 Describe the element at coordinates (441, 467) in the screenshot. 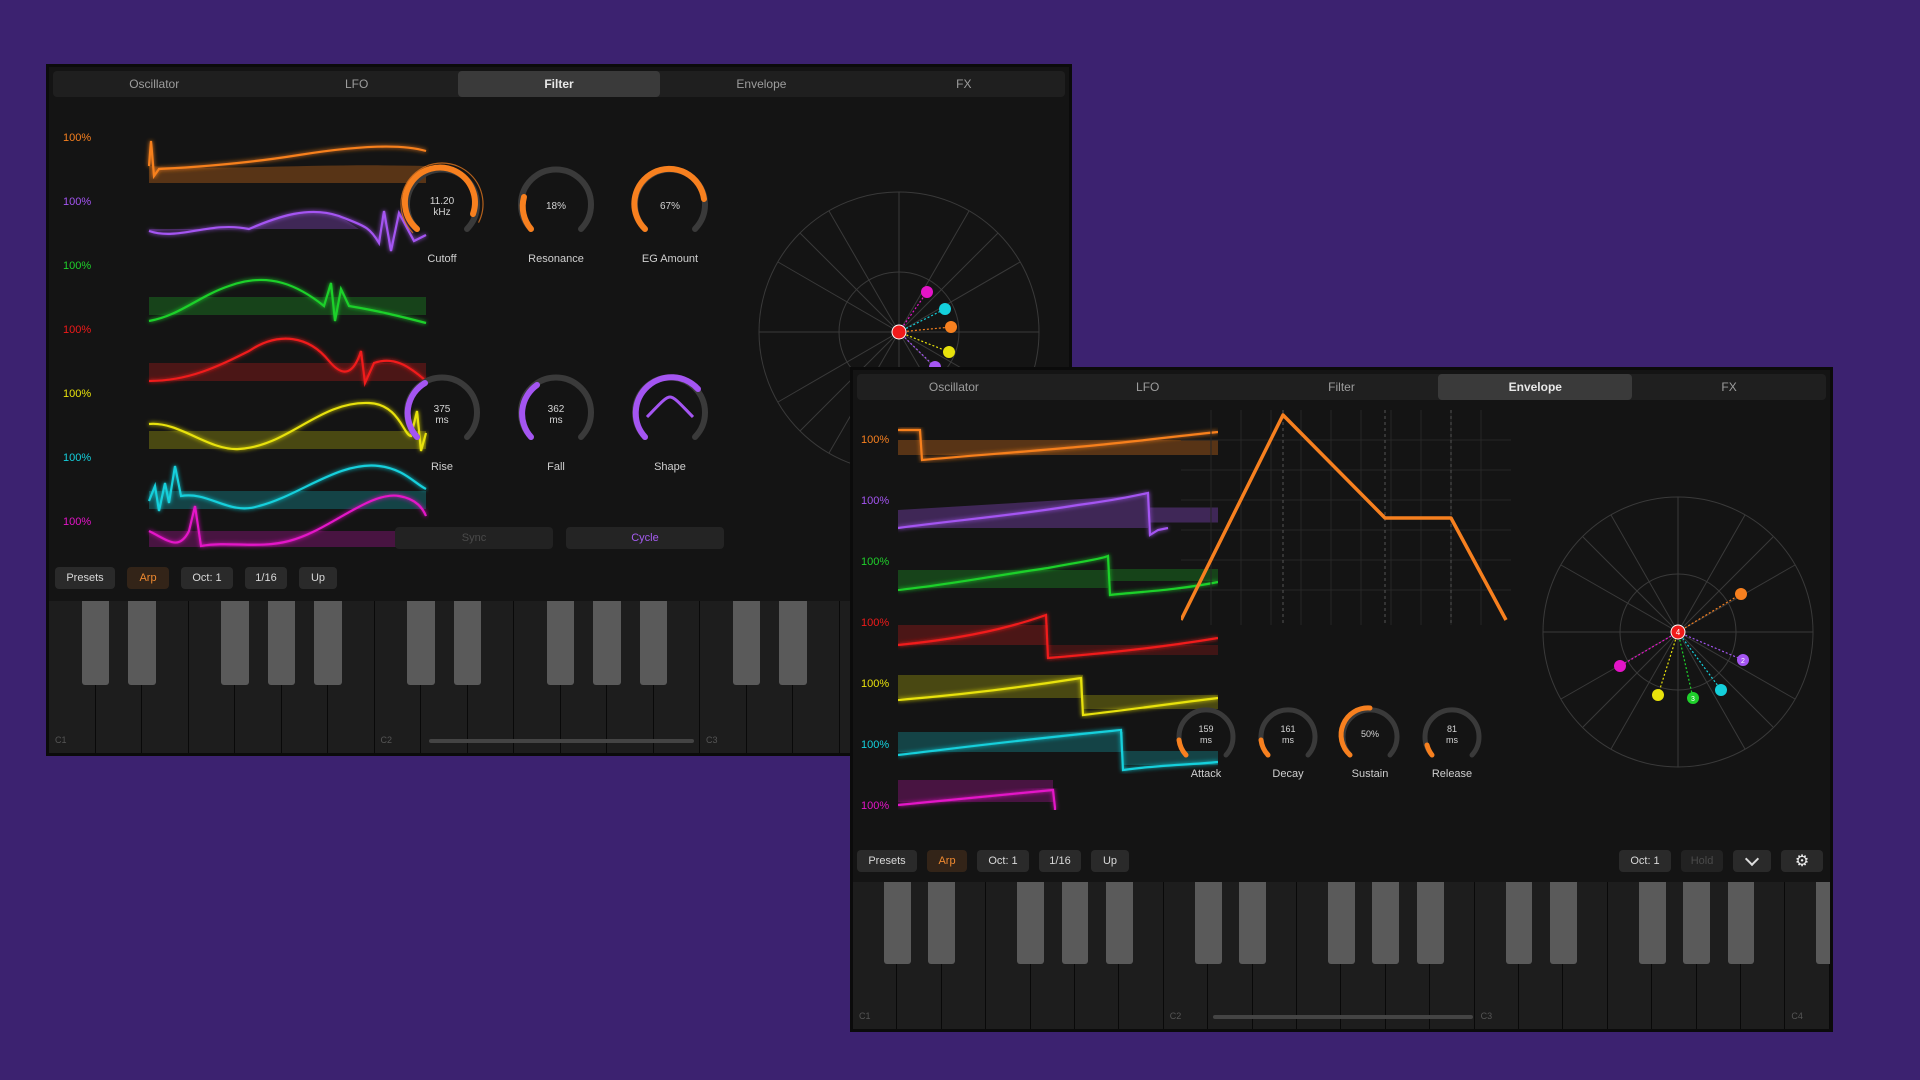

I see `rise-label: Rise` at that location.